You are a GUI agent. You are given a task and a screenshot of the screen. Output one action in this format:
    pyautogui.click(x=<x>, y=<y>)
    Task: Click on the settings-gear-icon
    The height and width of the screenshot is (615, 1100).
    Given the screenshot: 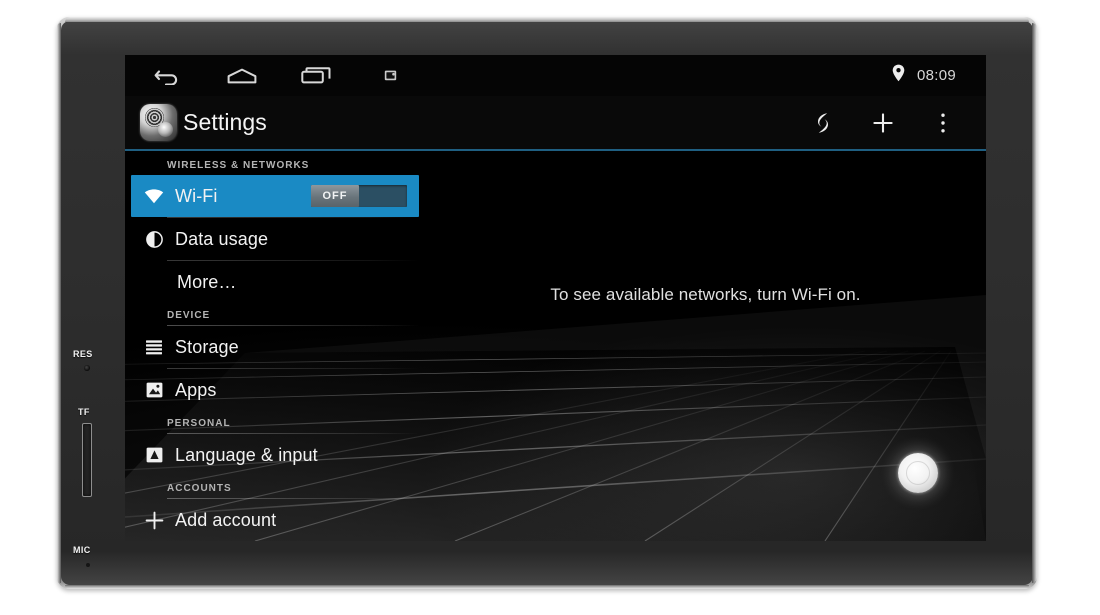 What is the action you would take?
    pyautogui.click(x=158, y=122)
    